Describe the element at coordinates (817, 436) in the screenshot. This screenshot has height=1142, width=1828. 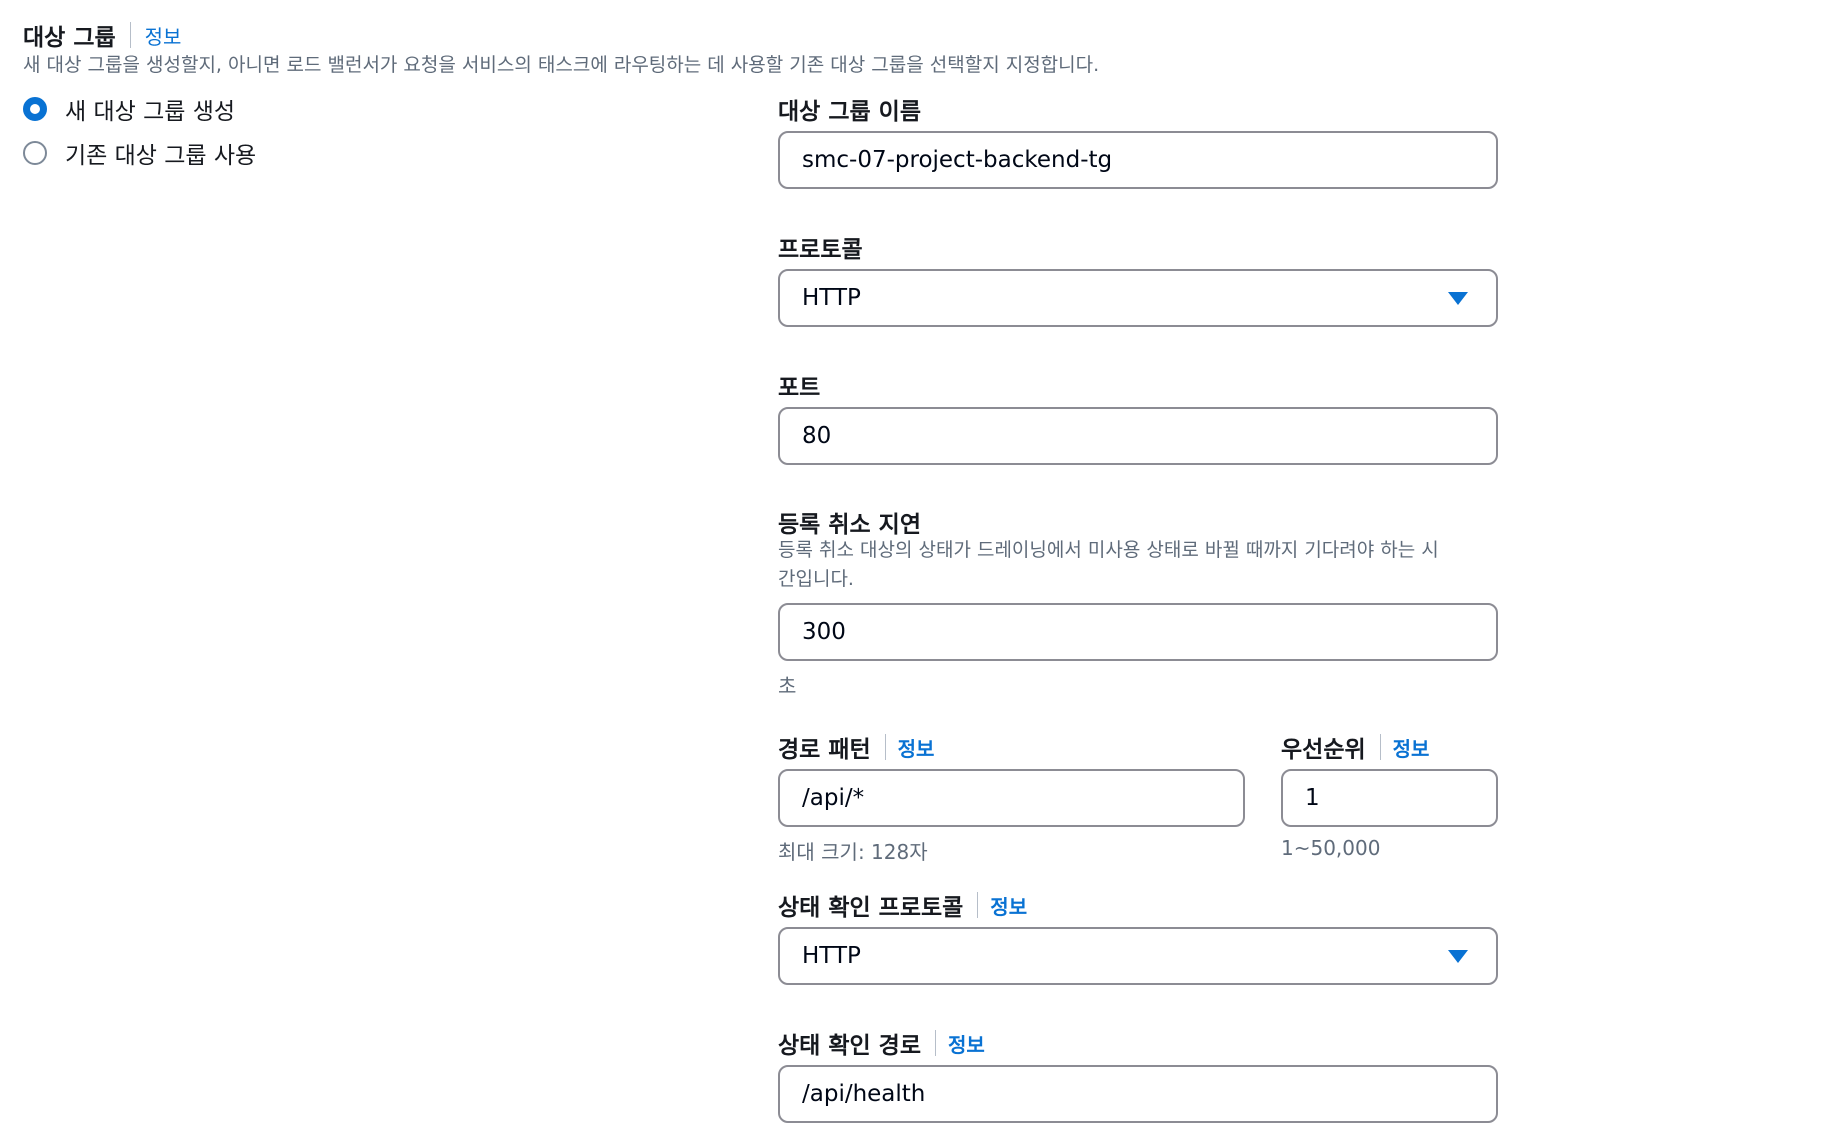
I see `input-value: 80` at that location.